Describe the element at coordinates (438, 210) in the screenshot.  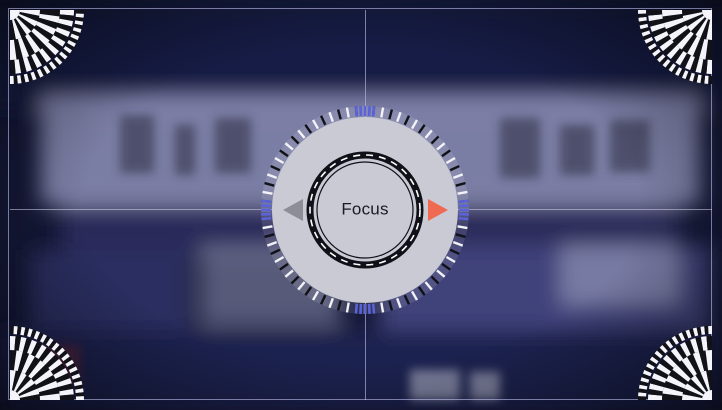
I see `triangle-right-icon` at that location.